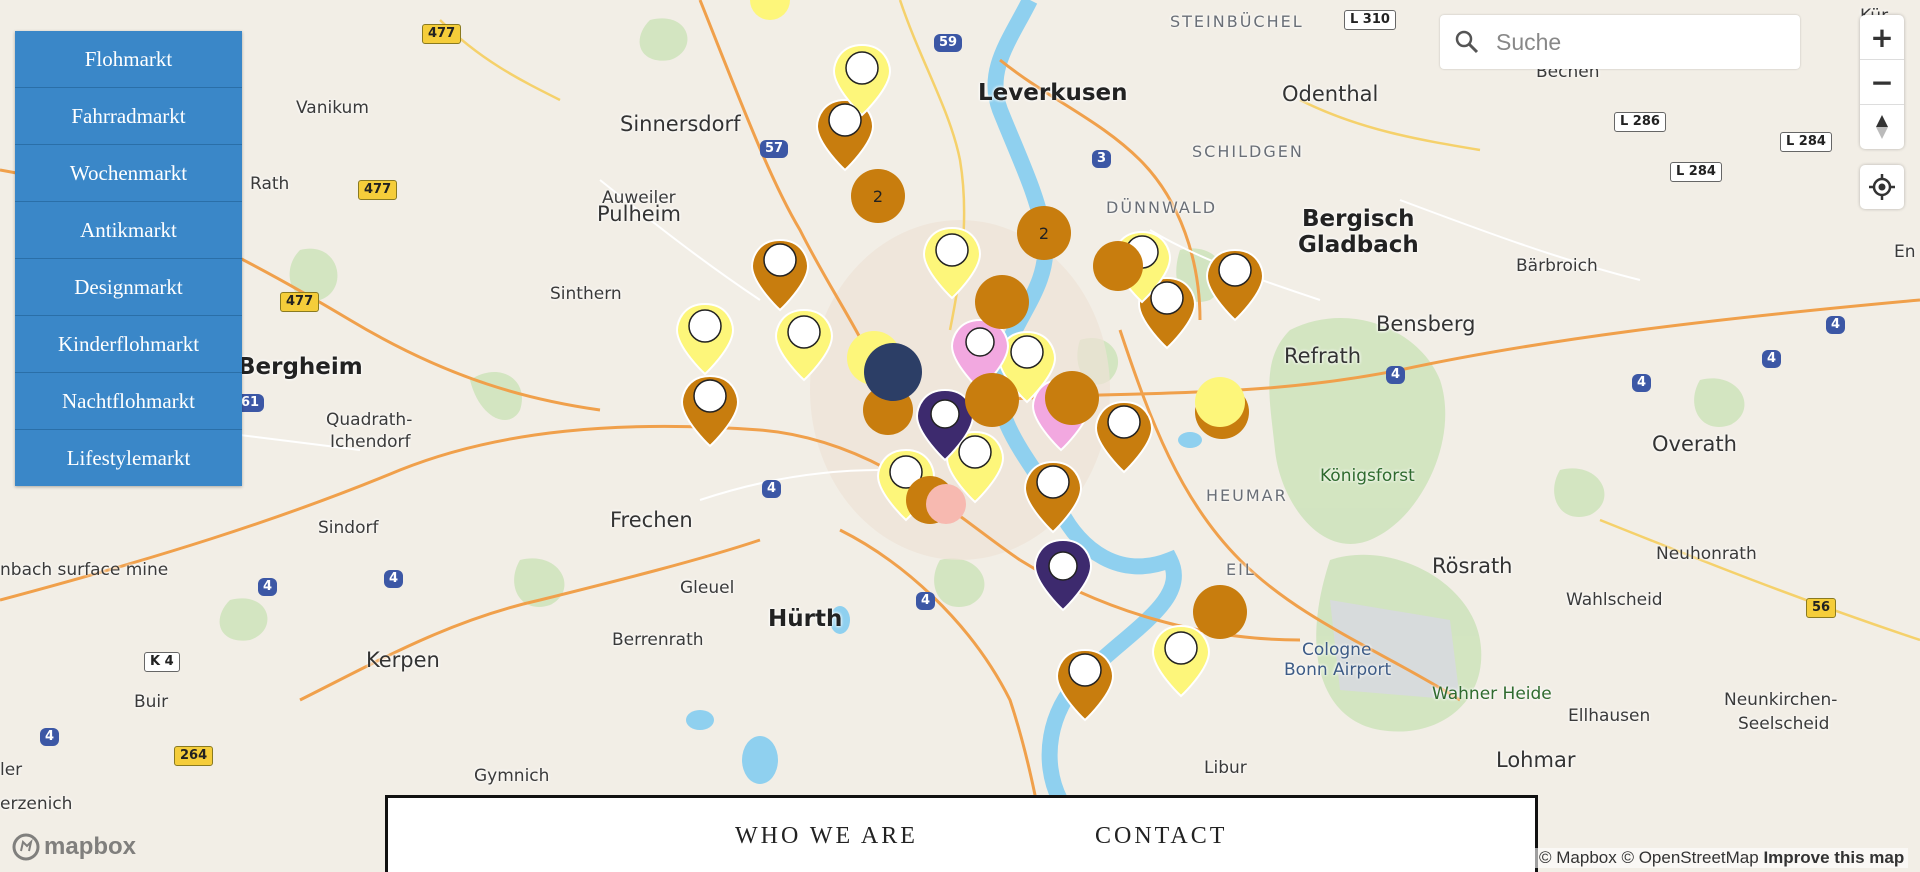  I want to click on compass-button, so click(1882, 127).